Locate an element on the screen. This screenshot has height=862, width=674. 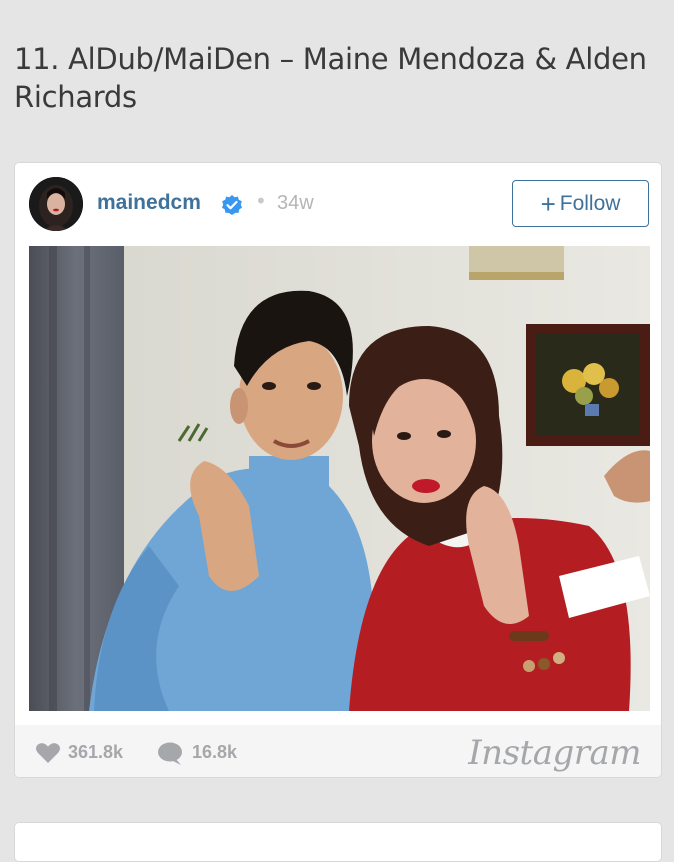
verified-badge-icon is located at coordinates (232, 205).